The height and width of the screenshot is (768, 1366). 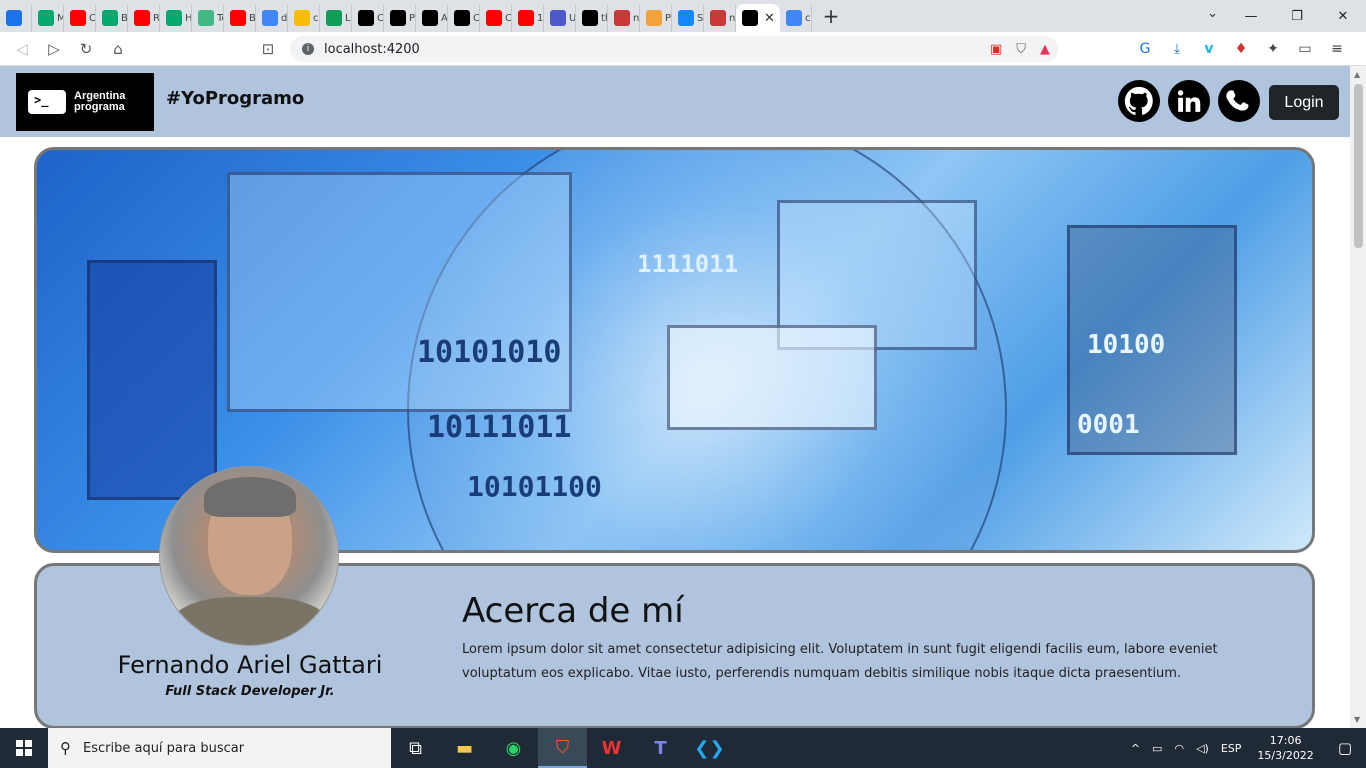 What do you see at coordinates (464, 18) in the screenshot?
I see `browser-tab: Ca` at bounding box center [464, 18].